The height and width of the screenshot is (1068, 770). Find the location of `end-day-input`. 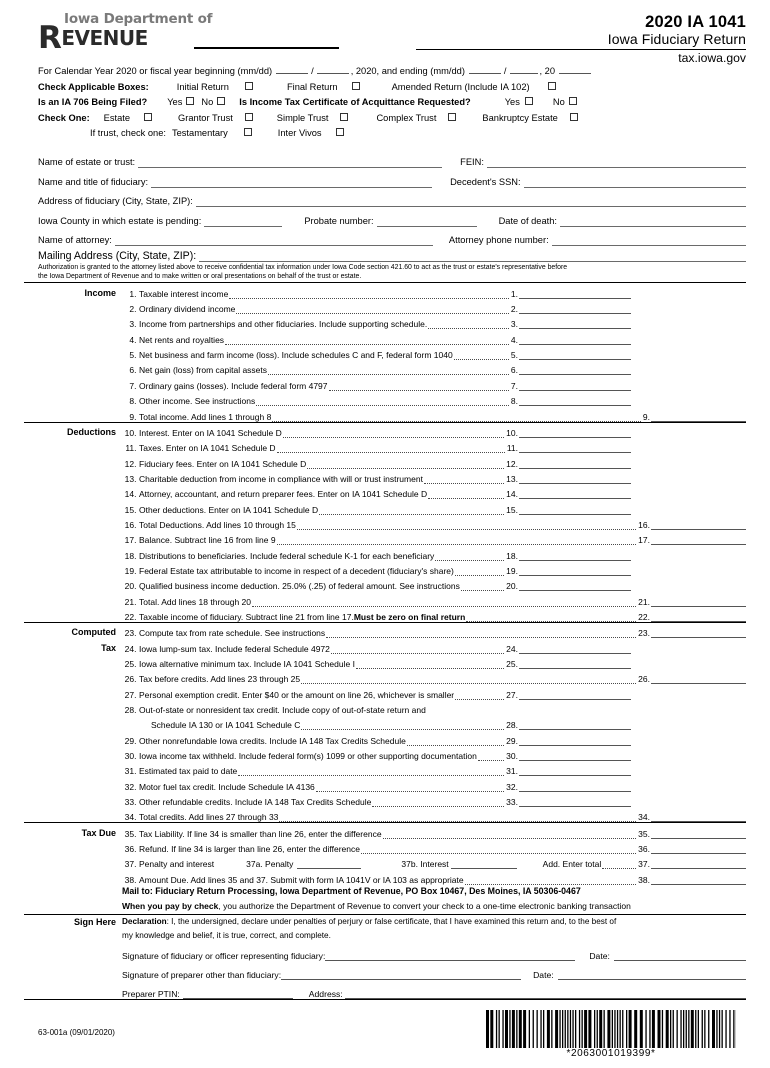

end-day-input is located at coordinates (524, 69).